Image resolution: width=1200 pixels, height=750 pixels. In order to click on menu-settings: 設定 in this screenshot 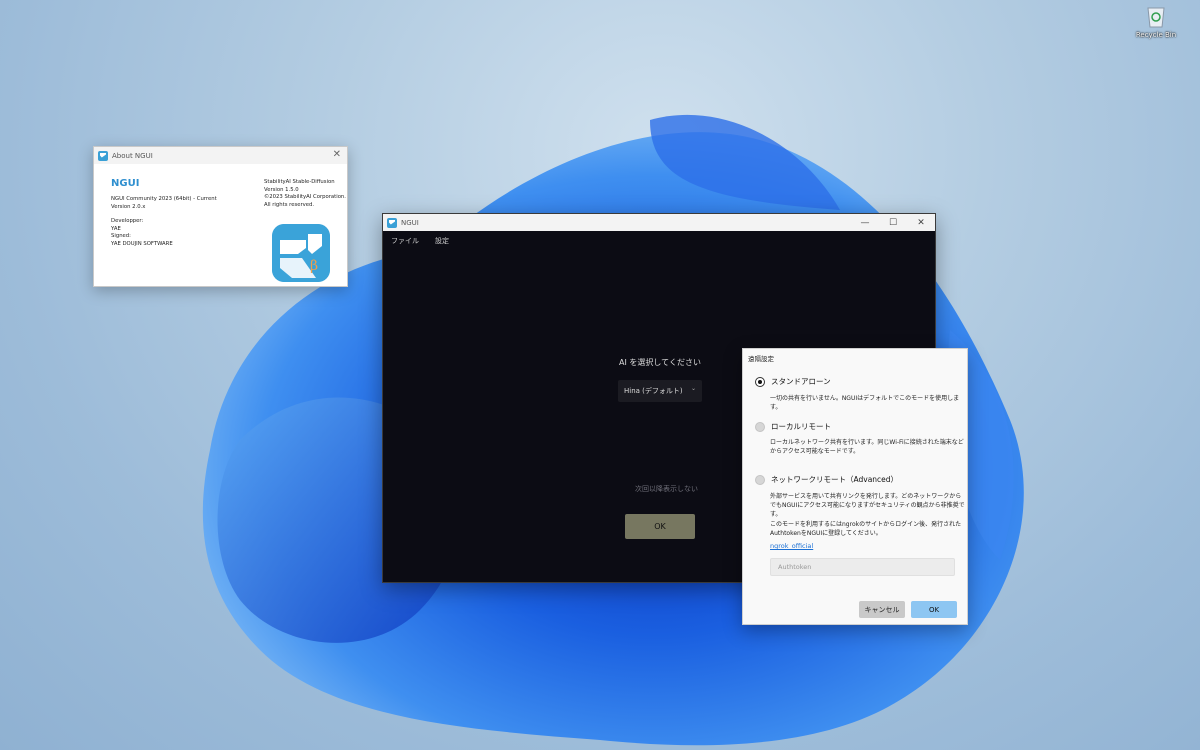, I will do `click(442, 241)`.